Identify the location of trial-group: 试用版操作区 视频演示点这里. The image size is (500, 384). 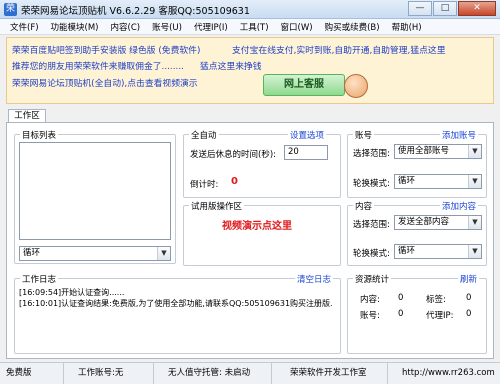
(262, 233).